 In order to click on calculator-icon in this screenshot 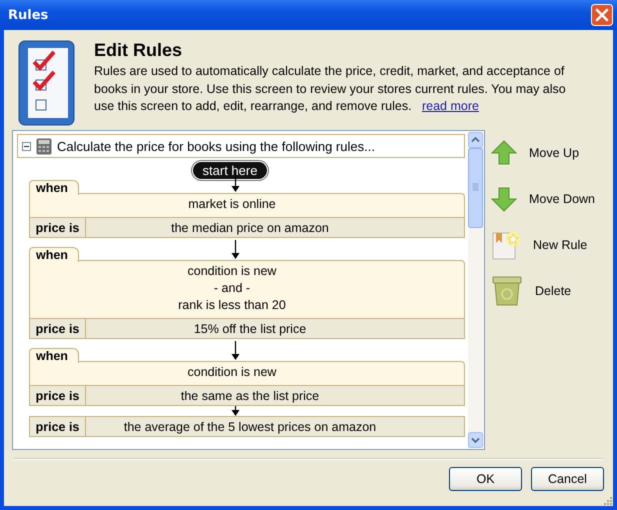, I will do `click(44, 146)`.